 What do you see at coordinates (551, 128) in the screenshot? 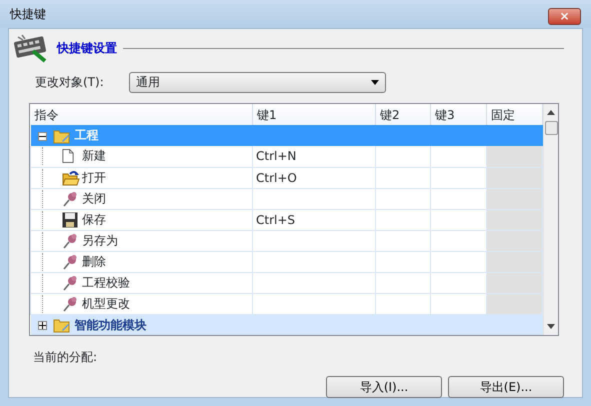
I see `scroll-thumb` at bounding box center [551, 128].